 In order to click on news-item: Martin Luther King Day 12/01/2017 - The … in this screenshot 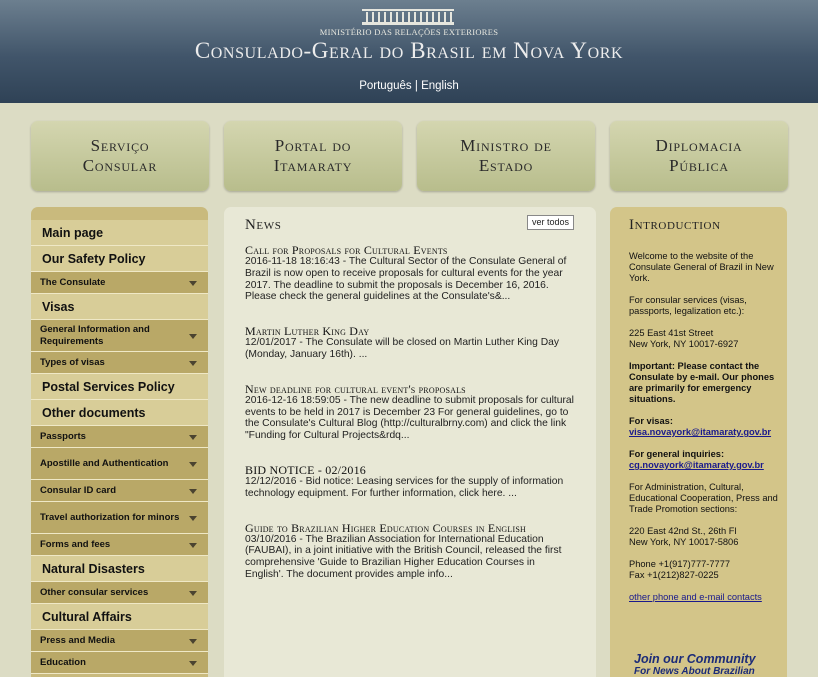, I will do `click(410, 343)`.